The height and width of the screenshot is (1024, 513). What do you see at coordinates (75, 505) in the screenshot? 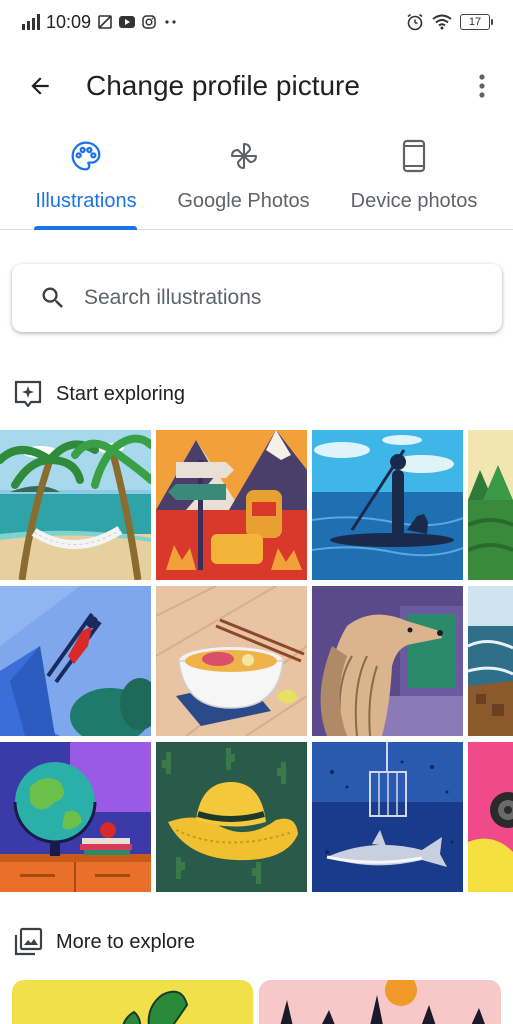
I see `illustration-beach-hammock` at bounding box center [75, 505].